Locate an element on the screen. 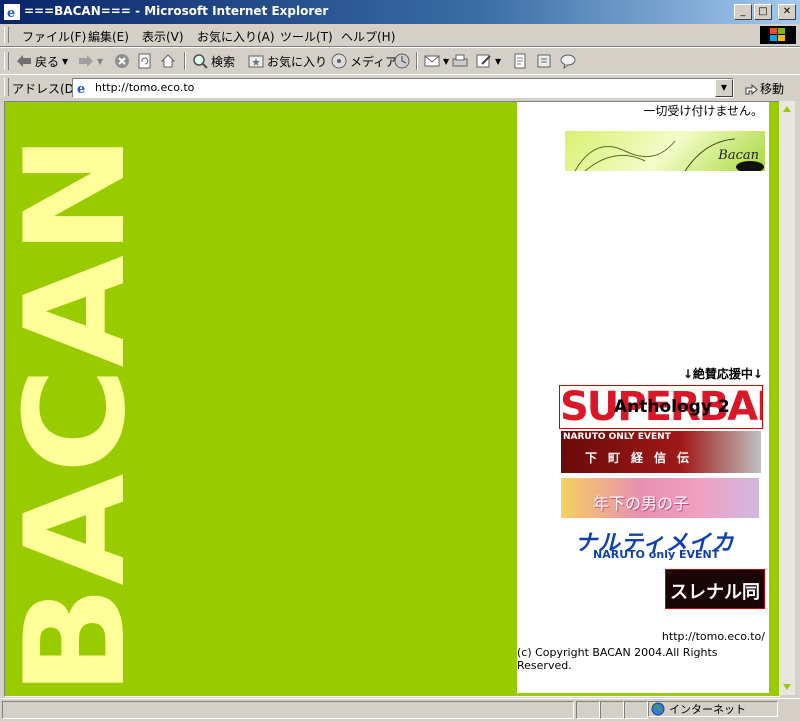 The width and height of the screenshot is (800, 721). menu-view: 表示(V) is located at coordinates (163, 36).